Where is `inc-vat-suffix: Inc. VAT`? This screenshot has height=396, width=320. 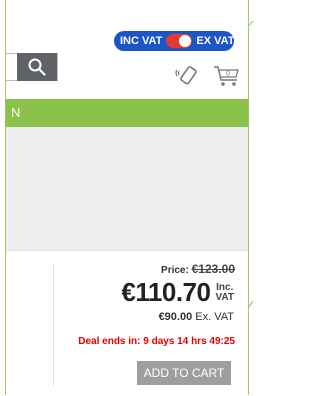
inc-vat-suffix: Inc. VAT is located at coordinates (224, 293).